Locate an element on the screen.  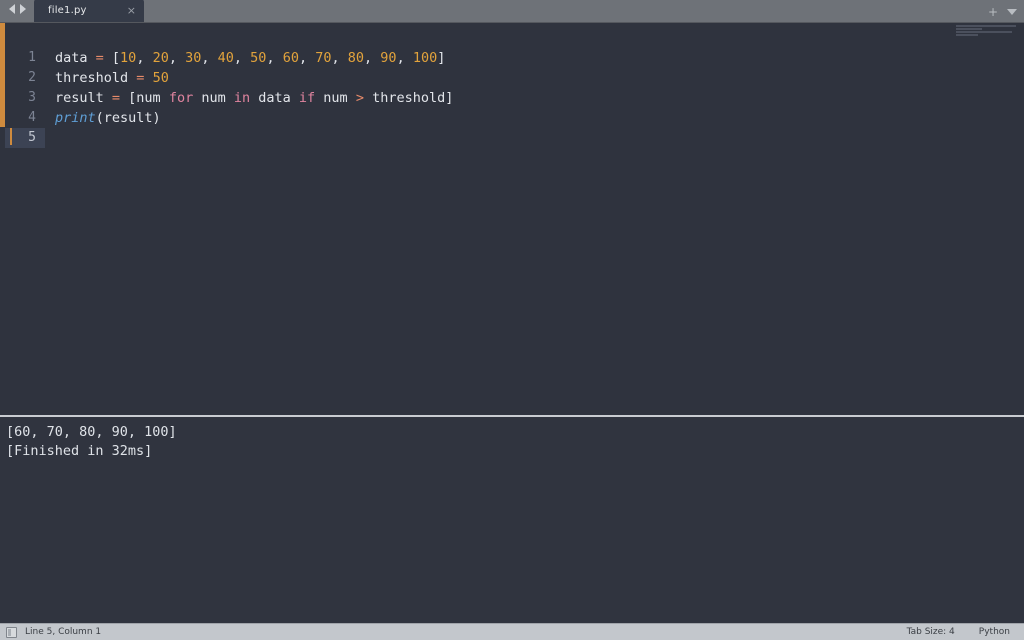
output-line: [60, 70, 80, 90, 100] is located at coordinates (91, 432).